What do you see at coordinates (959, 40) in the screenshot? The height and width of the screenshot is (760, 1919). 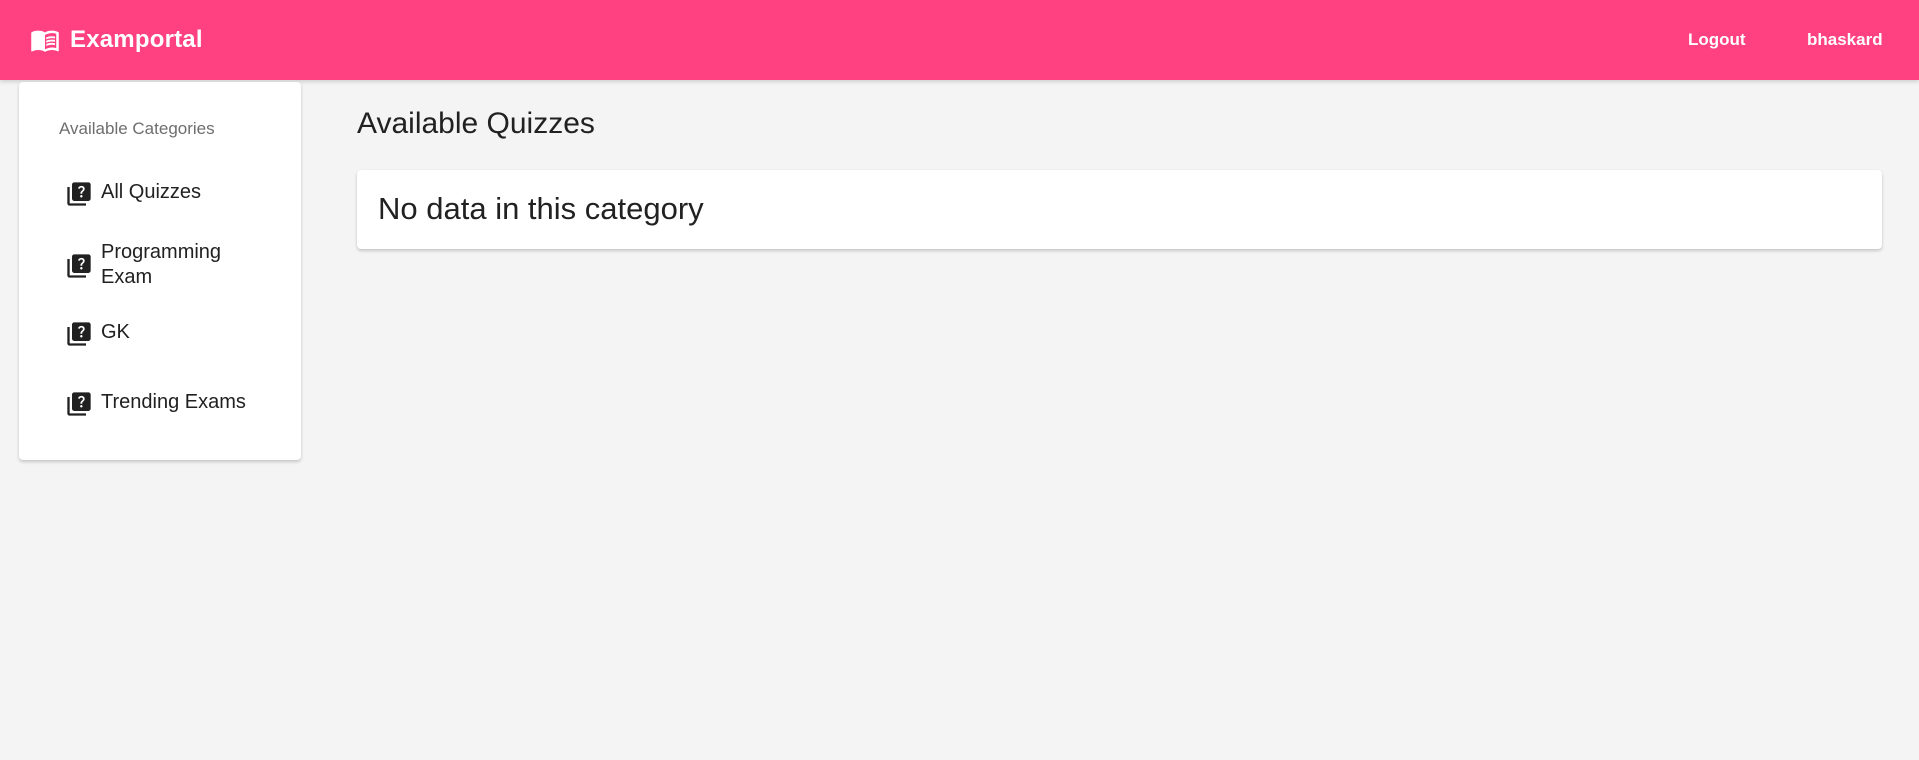 I see `top-navbar: Examportal Logout bhaskard` at bounding box center [959, 40].